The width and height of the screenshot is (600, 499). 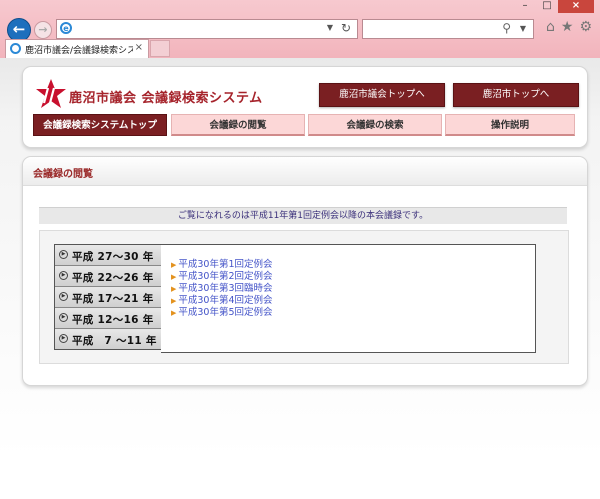 I want to click on year-range-label: 平成 7 ～11 年, so click(x=114, y=341).